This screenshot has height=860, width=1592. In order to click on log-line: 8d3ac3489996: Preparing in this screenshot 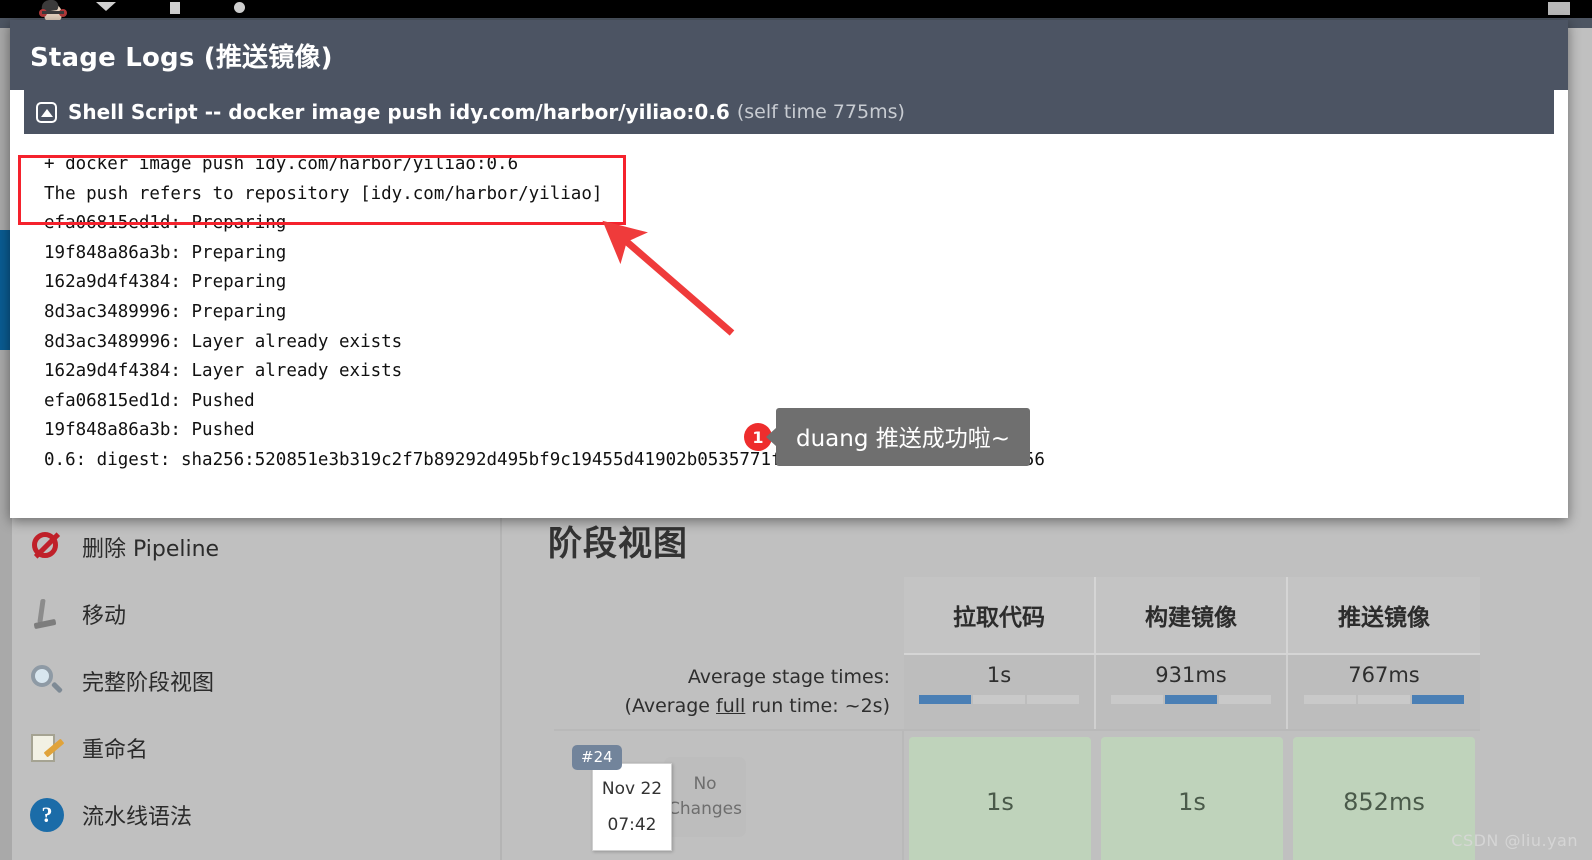, I will do `click(165, 311)`.